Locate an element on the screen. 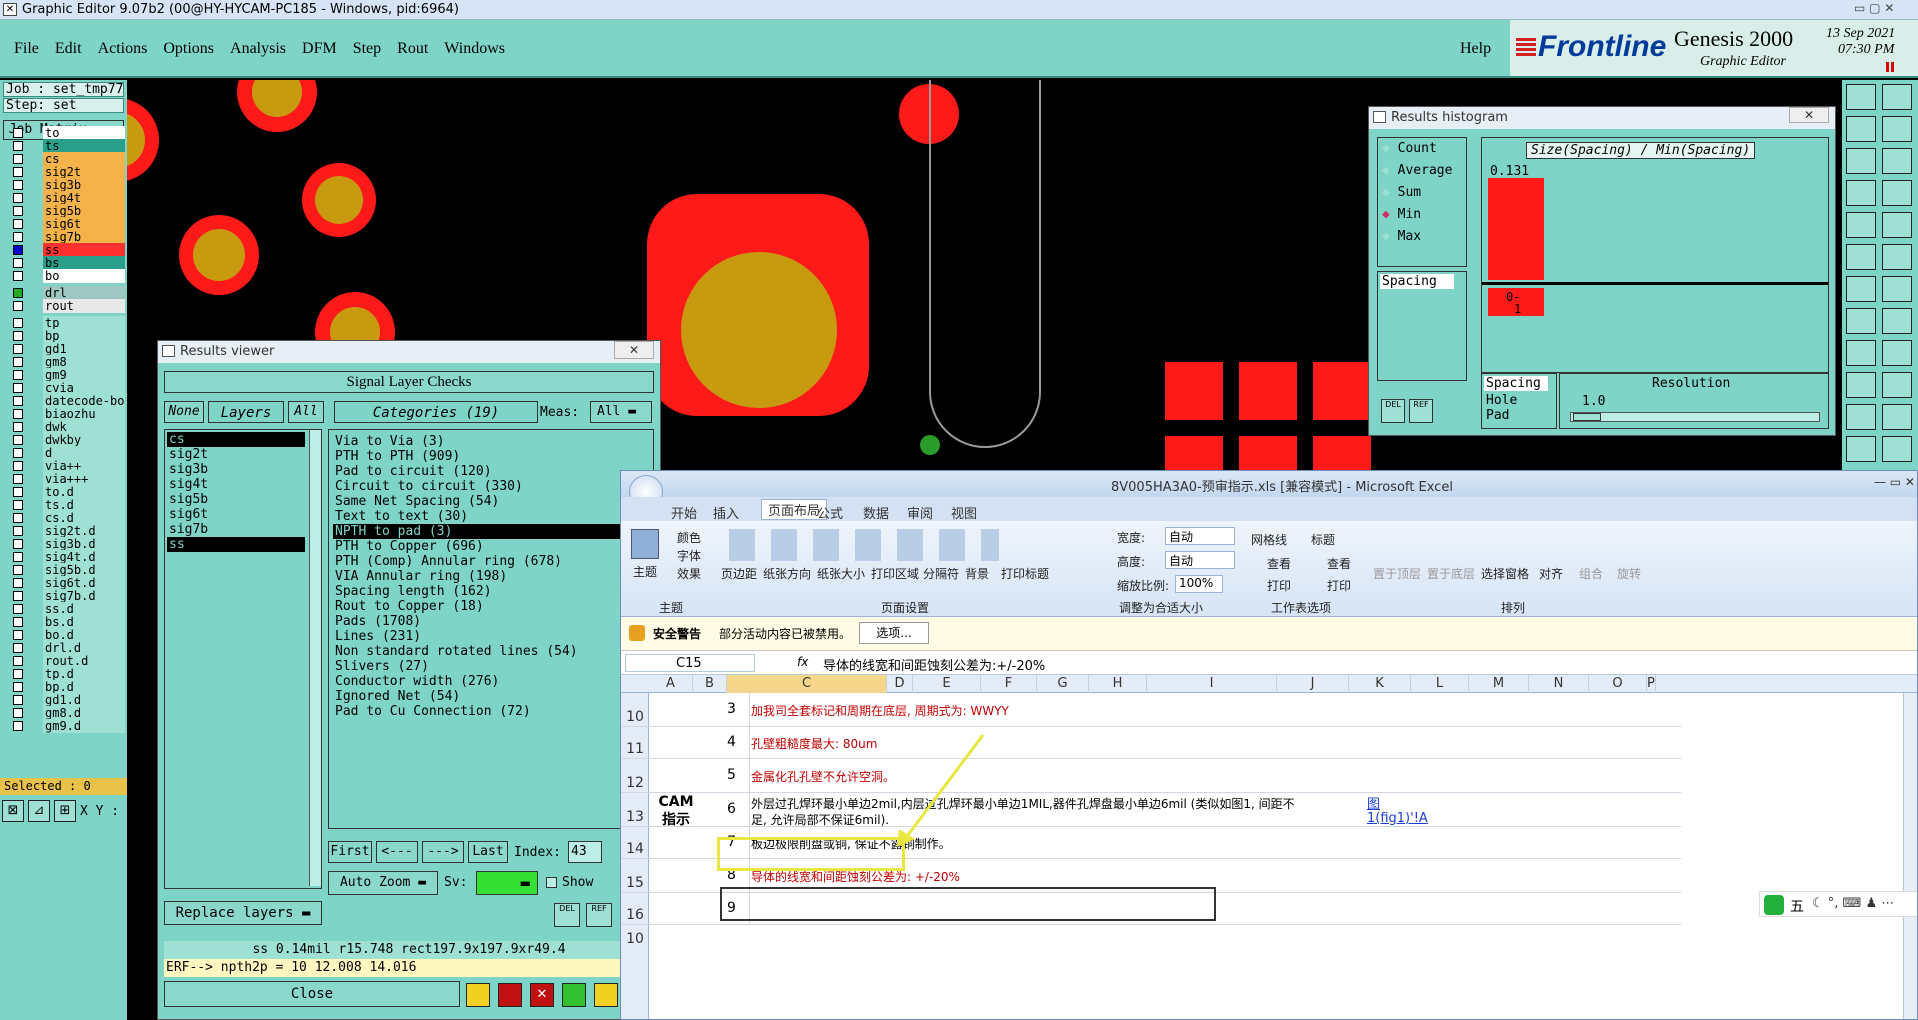 This screenshot has height=1020, width=1918. last-button: Last is located at coordinates (488, 852).